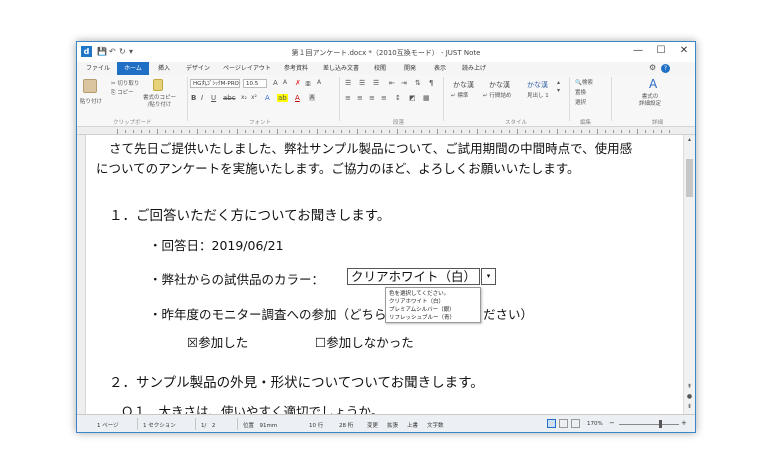 The width and height of the screenshot is (768, 474). Describe the element at coordinates (380, 68) in the screenshot. I see `tab-review: 校閲` at that location.